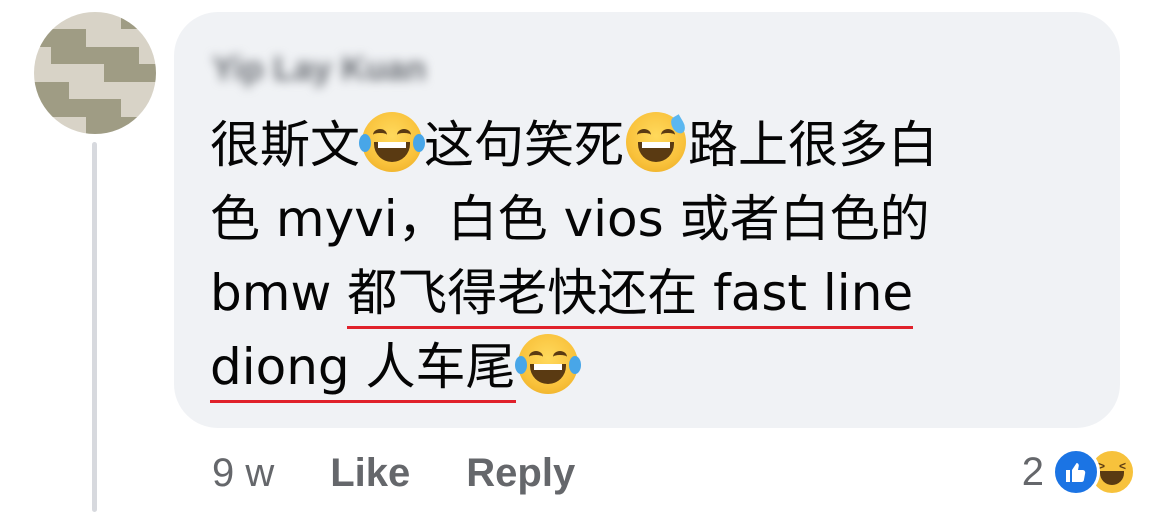 The width and height of the screenshot is (1170, 512). What do you see at coordinates (243, 473) in the screenshot?
I see `timestamp: 9 w` at bounding box center [243, 473].